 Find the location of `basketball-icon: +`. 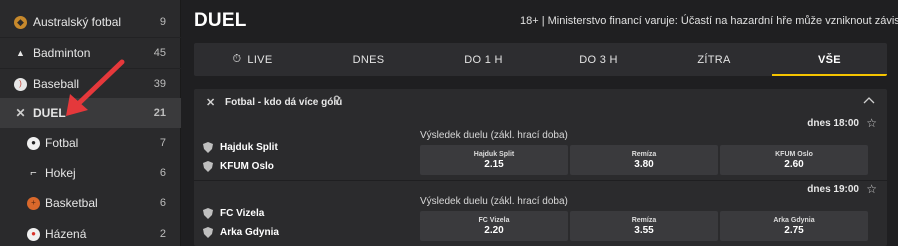

basketball-icon: + is located at coordinates (33, 203).